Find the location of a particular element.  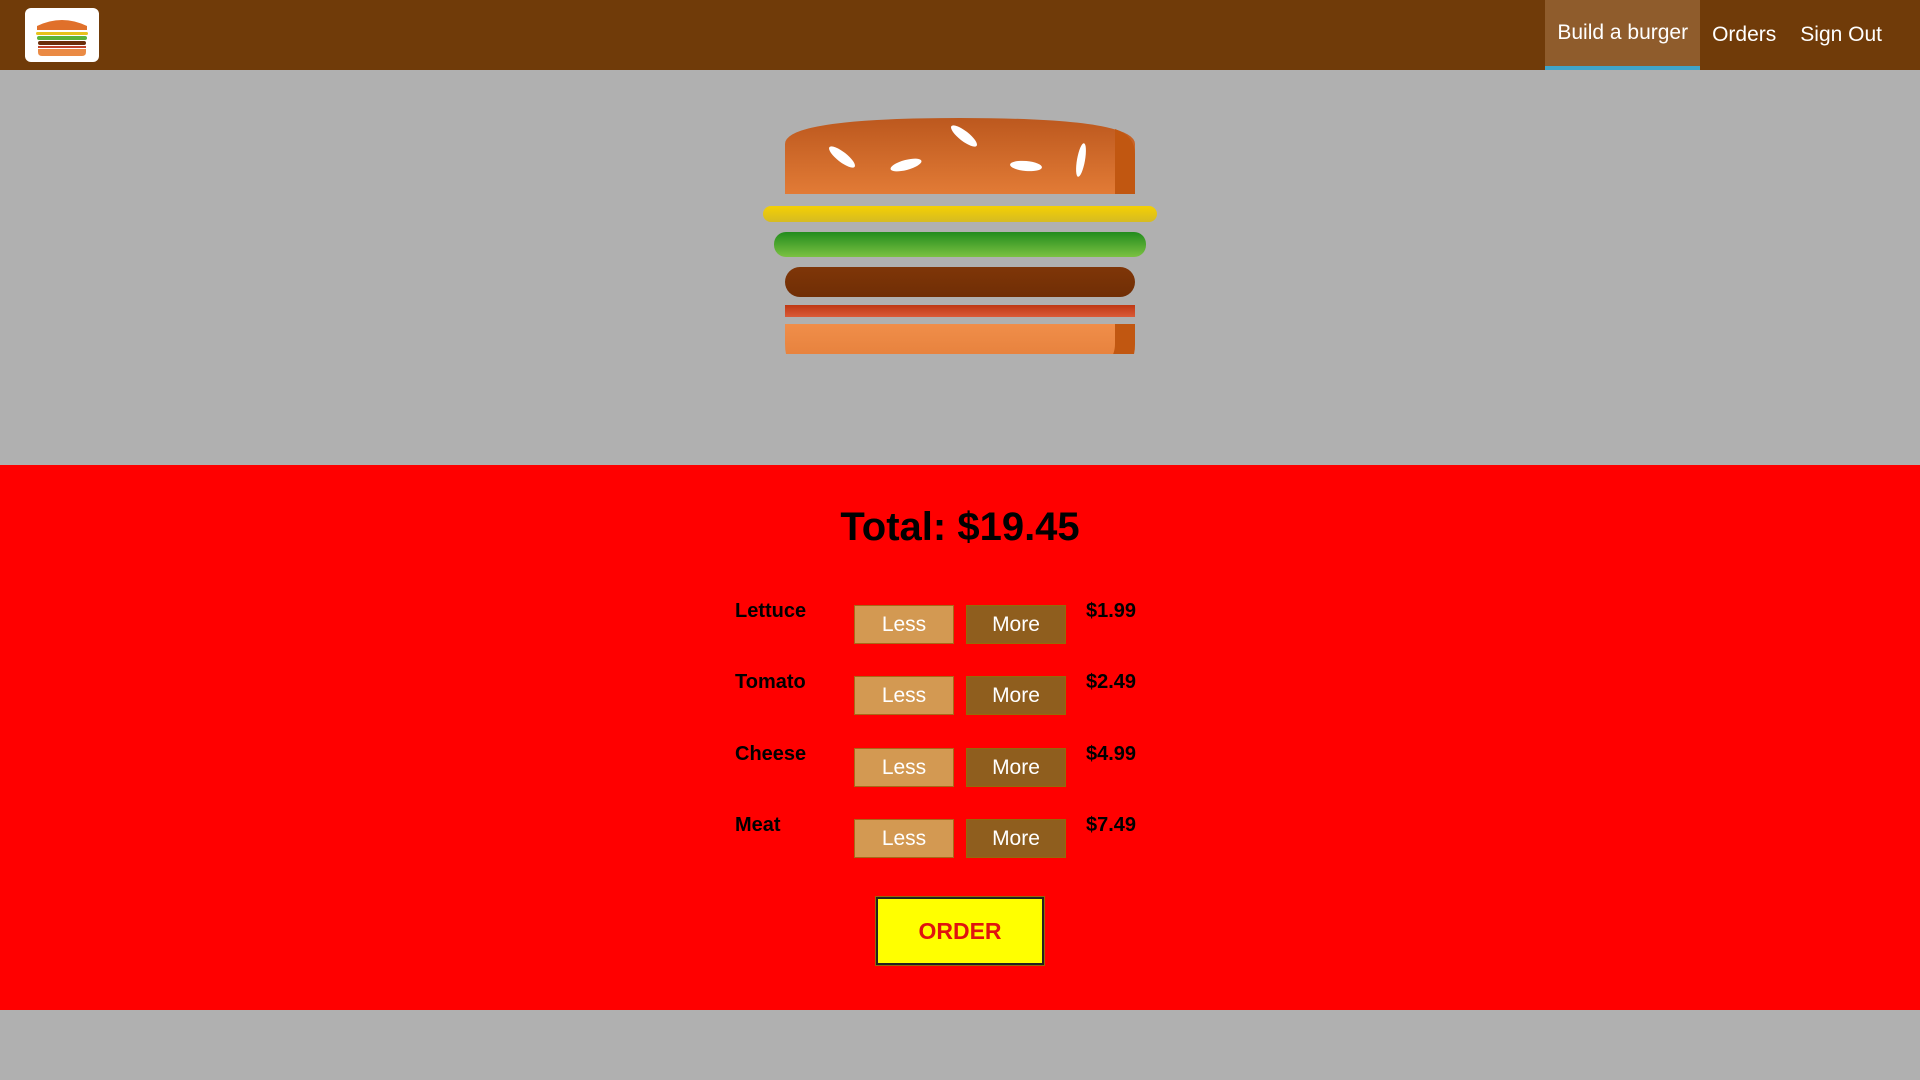

ingredient-row-cheese: Cheese Less More $4.99 is located at coordinates (960, 765).